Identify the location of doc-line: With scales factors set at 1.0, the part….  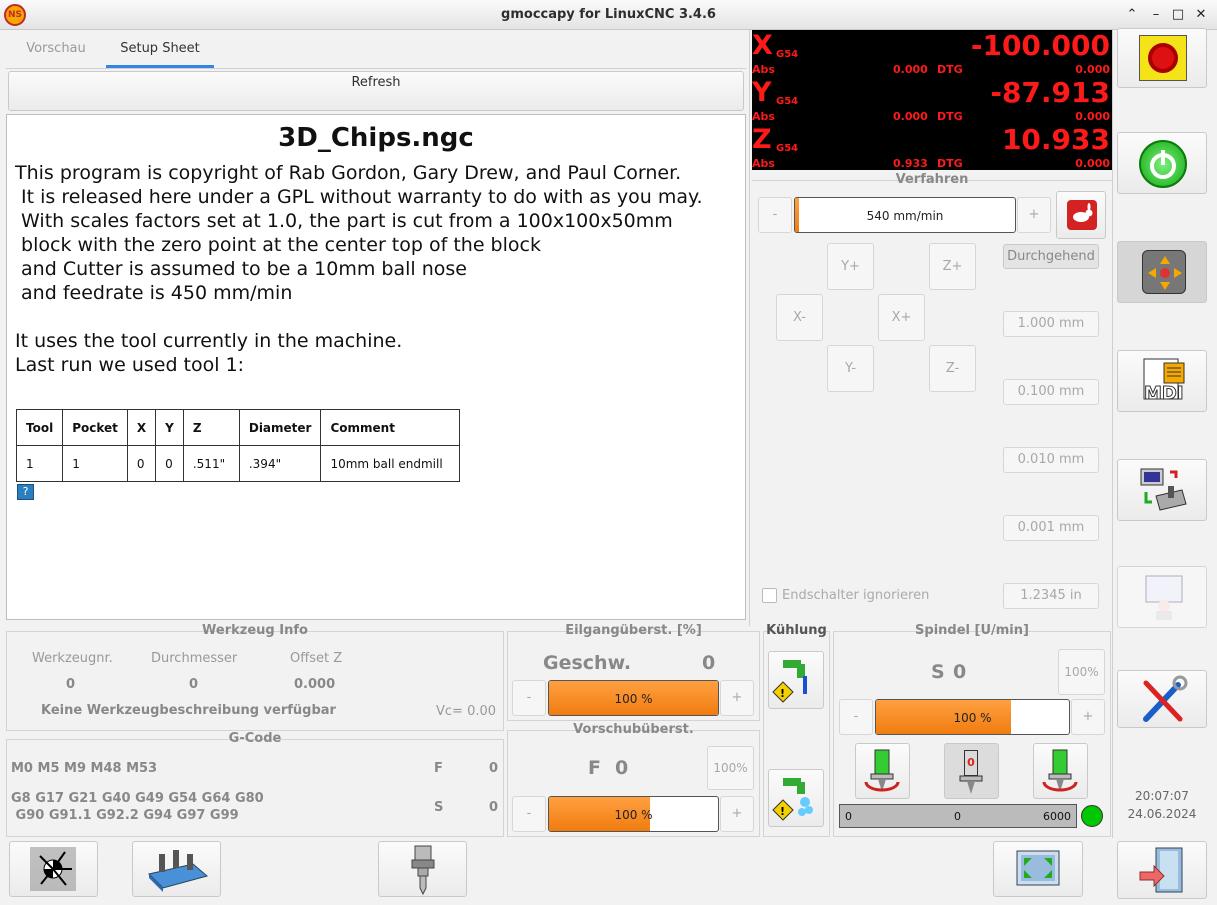
(344, 221).